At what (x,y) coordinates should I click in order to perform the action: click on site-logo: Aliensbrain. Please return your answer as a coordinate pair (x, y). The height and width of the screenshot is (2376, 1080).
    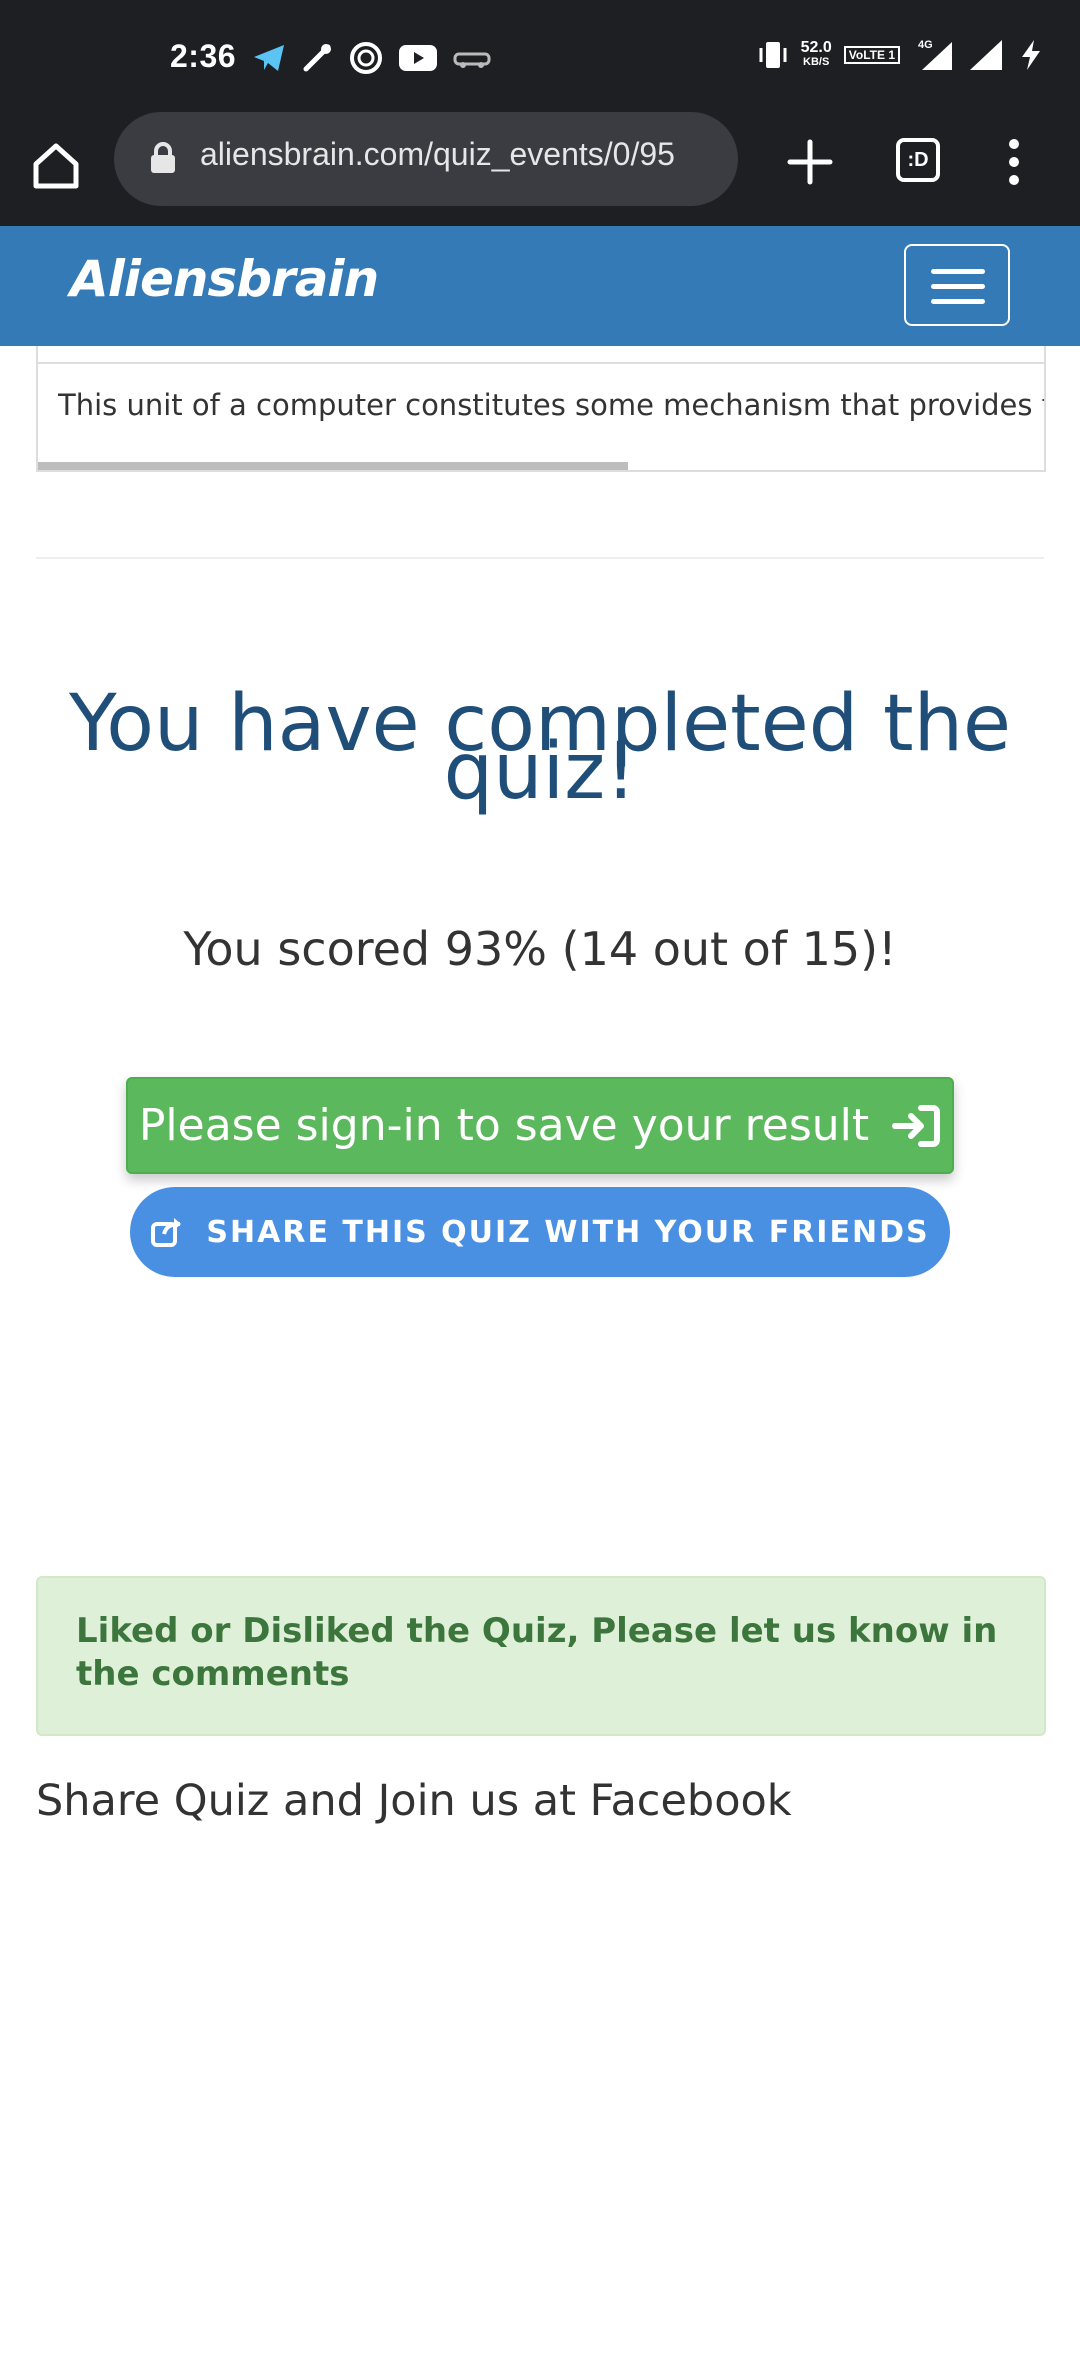
    Looking at the image, I should click on (224, 279).